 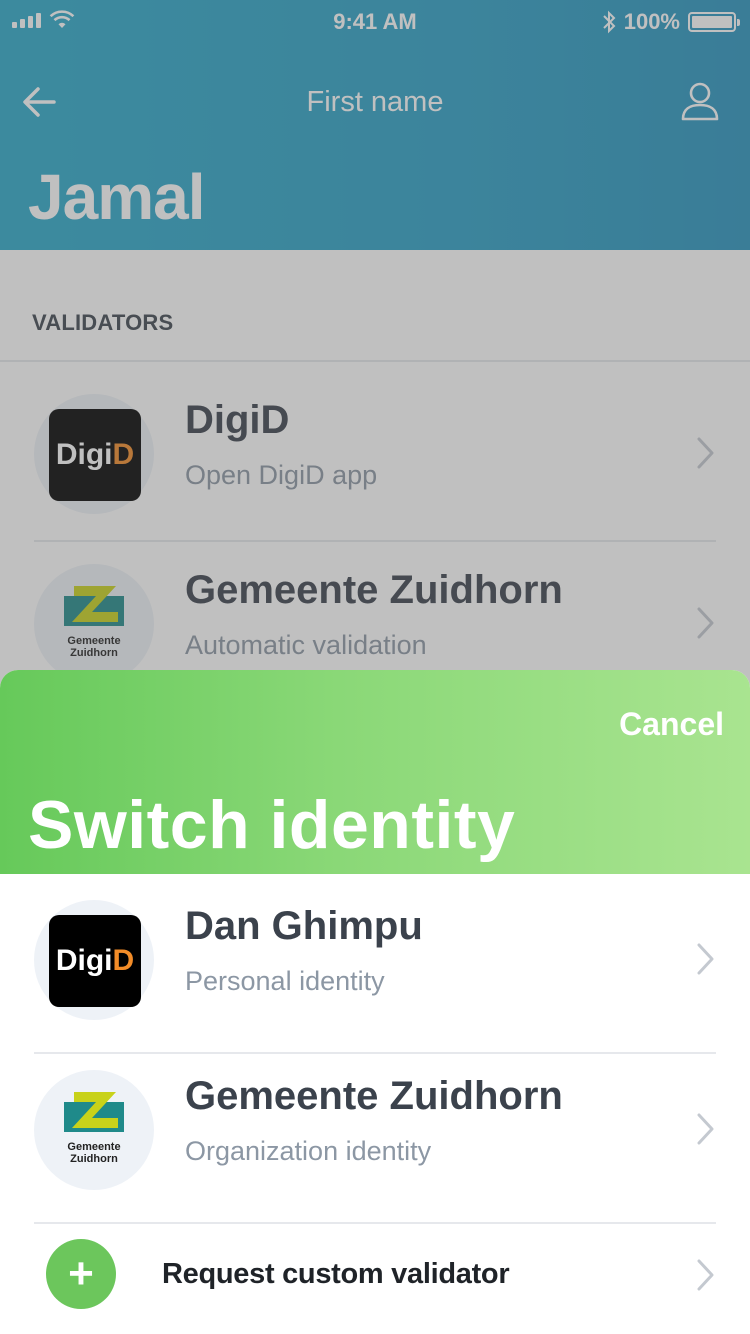 What do you see at coordinates (671, 724) in the screenshot?
I see `cancel-button: Cancel` at bounding box center [671, 724].